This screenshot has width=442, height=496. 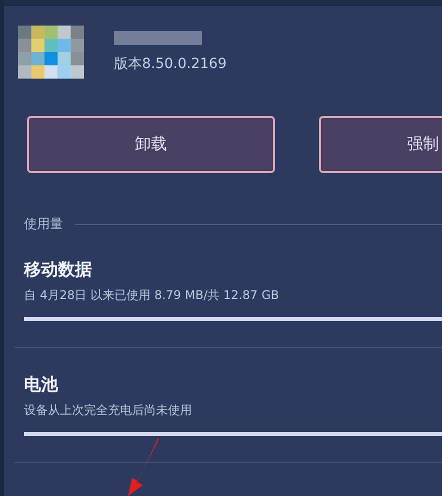 I want to click on annotation-arrow, so click(x=143, y=466).